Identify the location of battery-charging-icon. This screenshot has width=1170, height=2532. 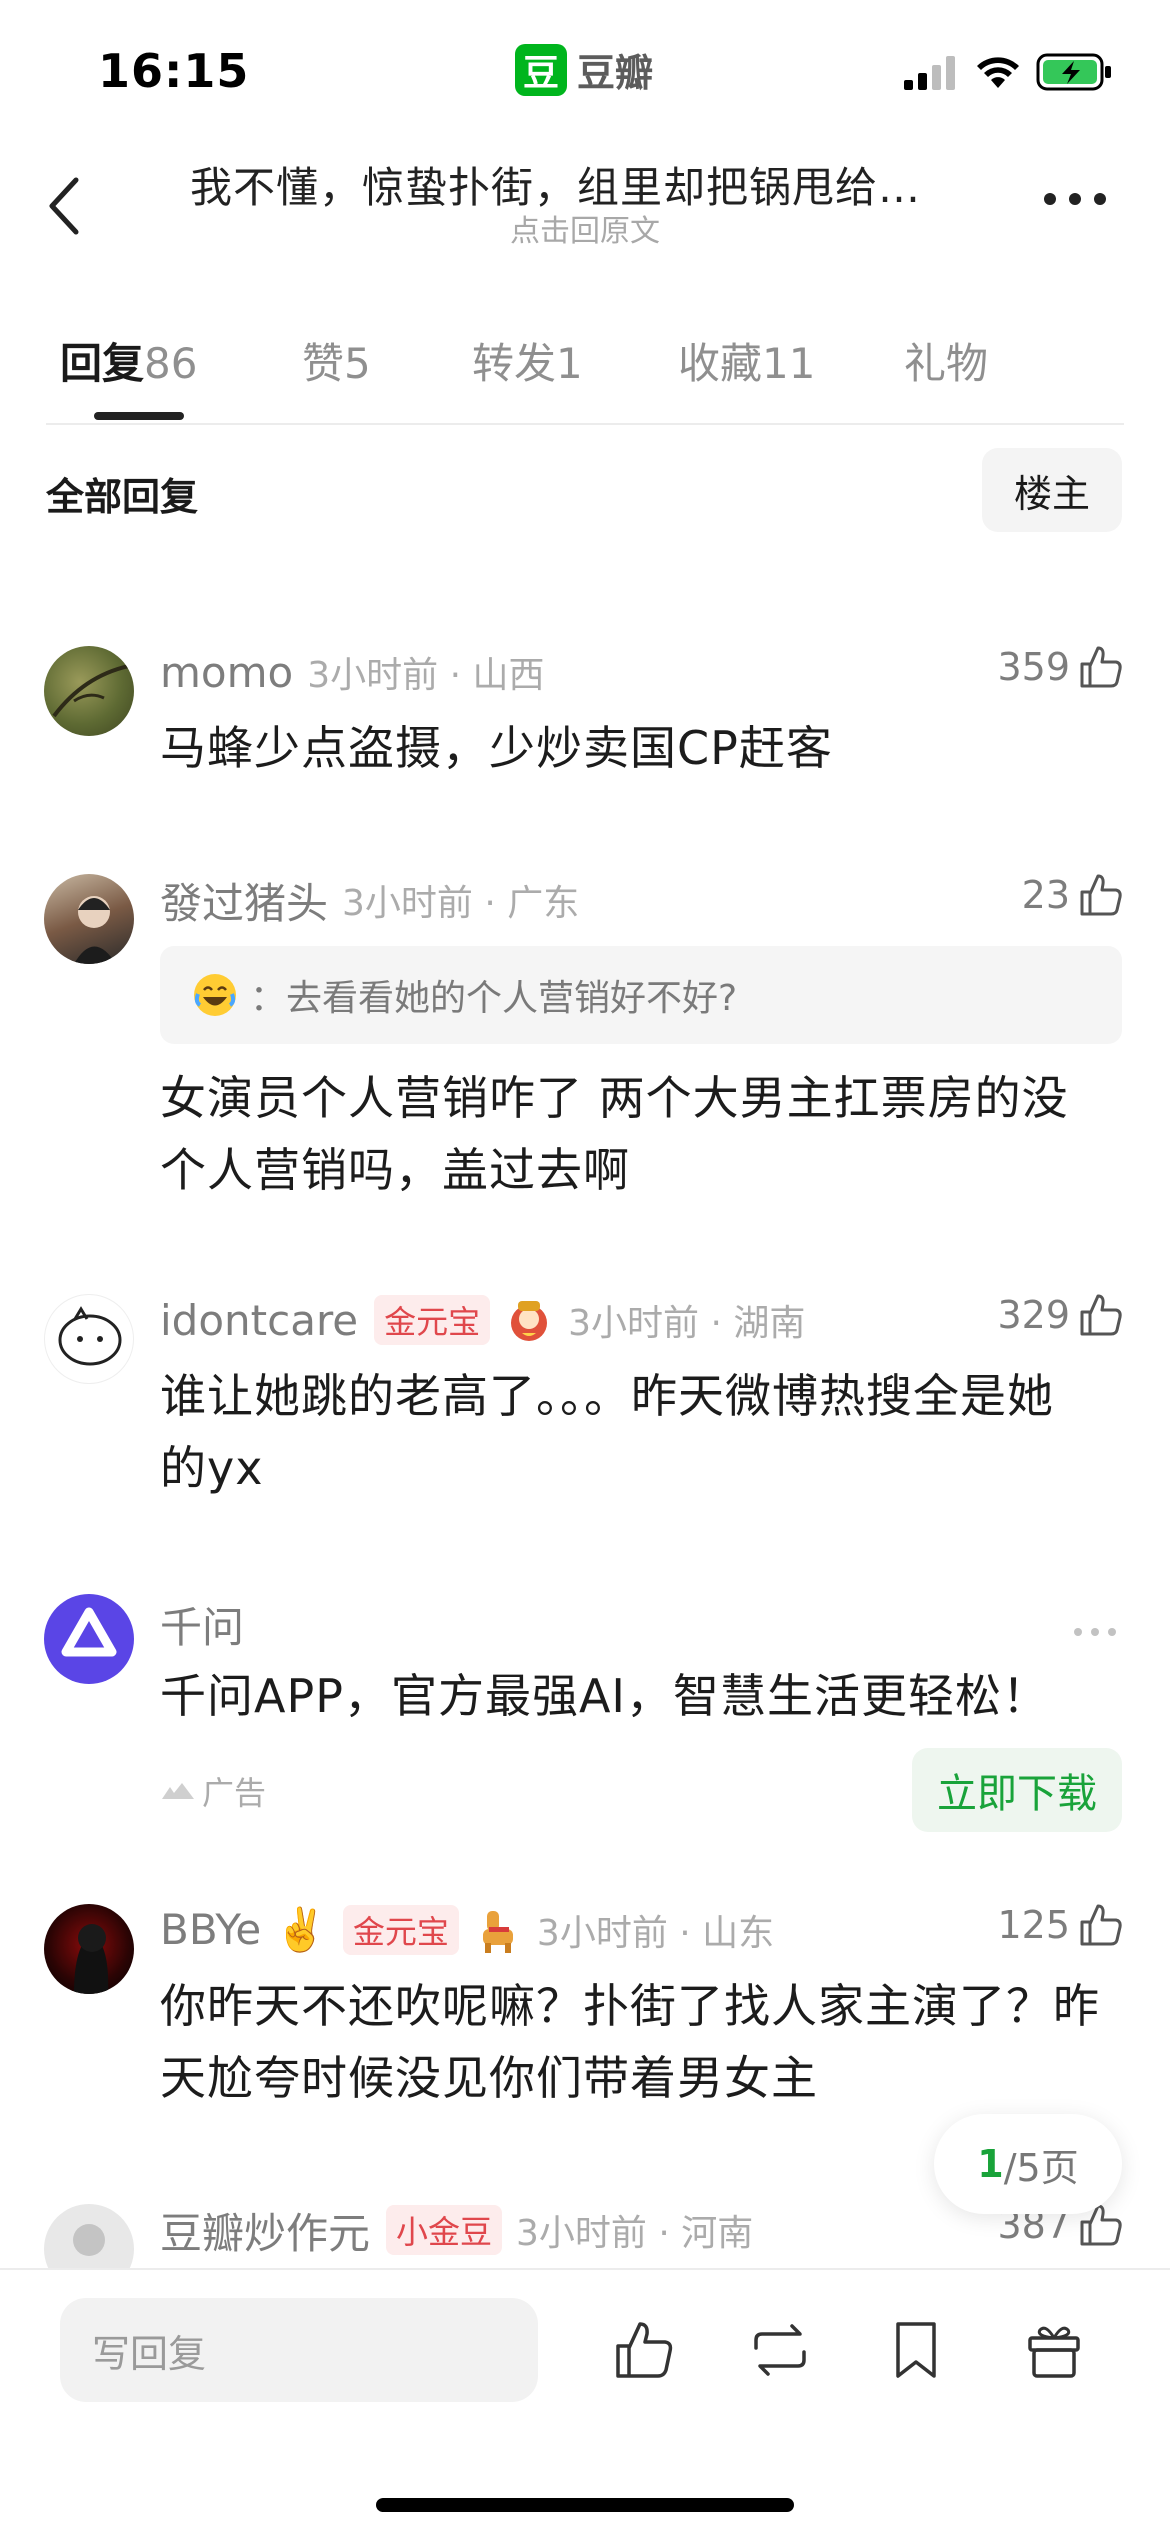
(1073, 72).